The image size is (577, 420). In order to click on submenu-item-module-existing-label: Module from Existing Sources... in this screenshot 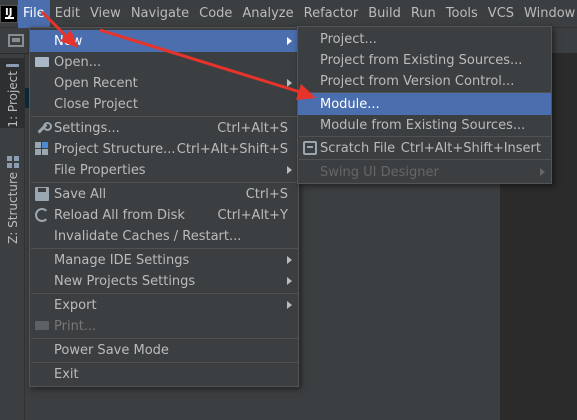, I will do `click(423, 125)`.